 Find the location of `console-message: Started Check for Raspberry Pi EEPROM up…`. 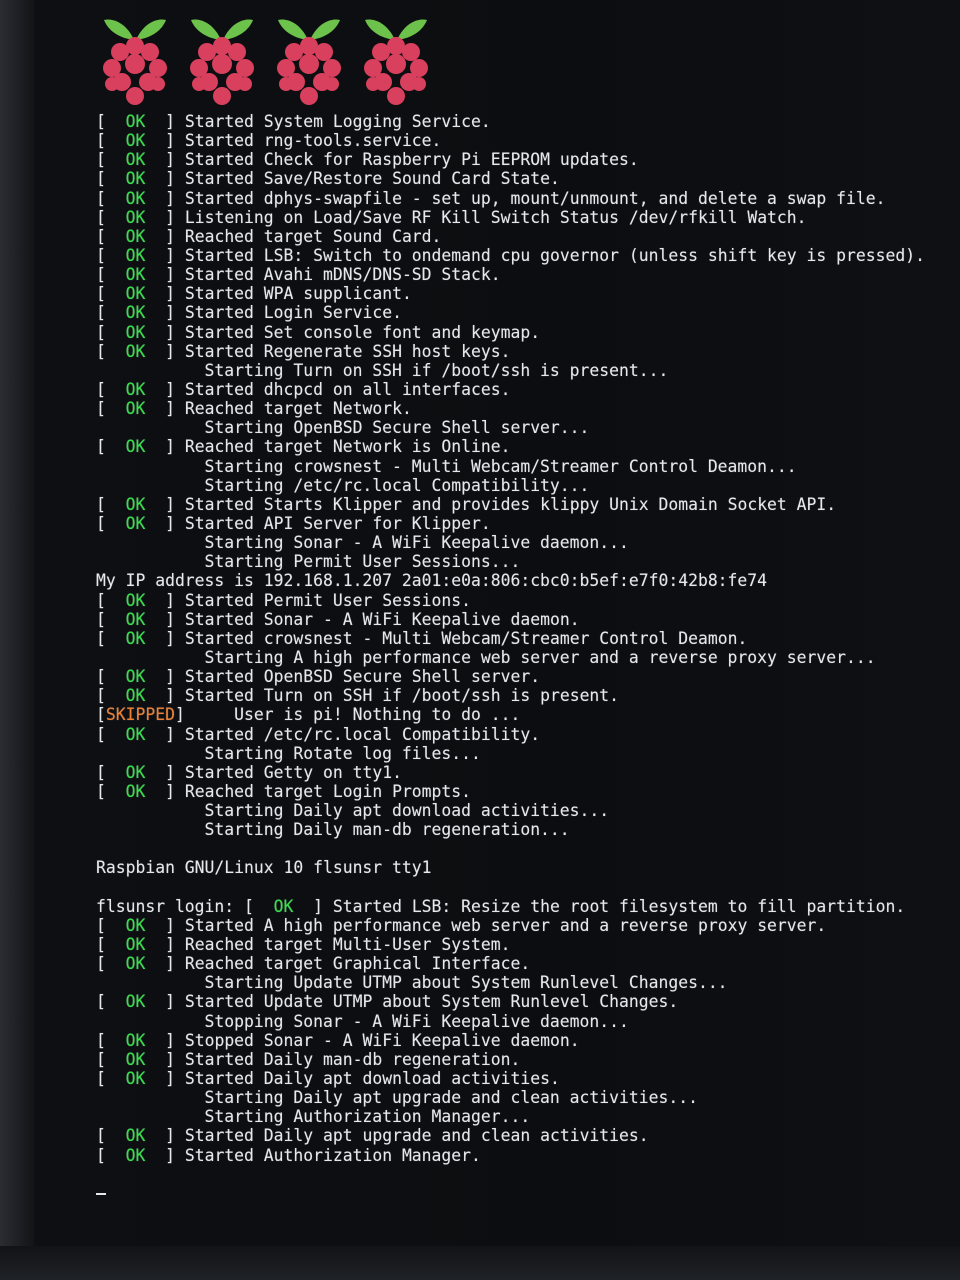

console-message: Started Check for Raspberry Pi EEPROM up… is located at coordinates (411, 160).